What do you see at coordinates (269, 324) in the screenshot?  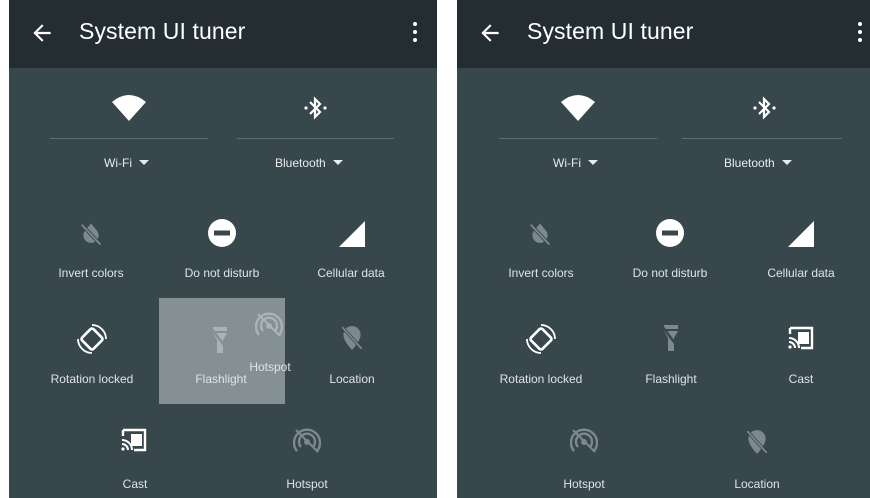 I see `hotspot-off-icon` at bounding box center [269, 324].